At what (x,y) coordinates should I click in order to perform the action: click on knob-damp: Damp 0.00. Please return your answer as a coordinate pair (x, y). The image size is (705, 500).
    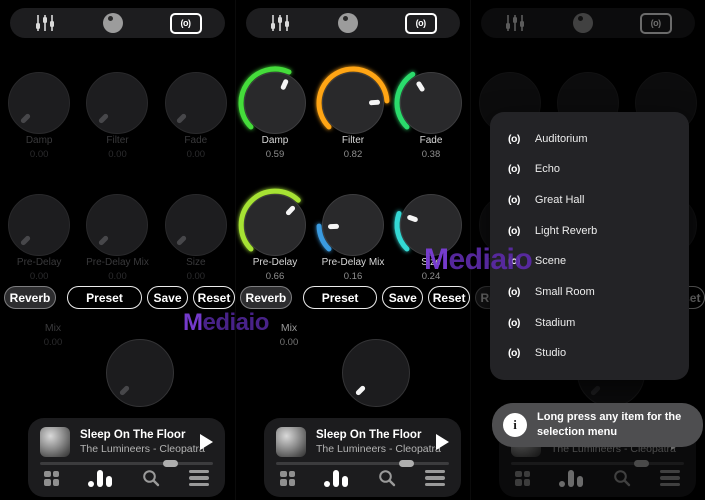
    Looking at the image, I should click on (39, 112).